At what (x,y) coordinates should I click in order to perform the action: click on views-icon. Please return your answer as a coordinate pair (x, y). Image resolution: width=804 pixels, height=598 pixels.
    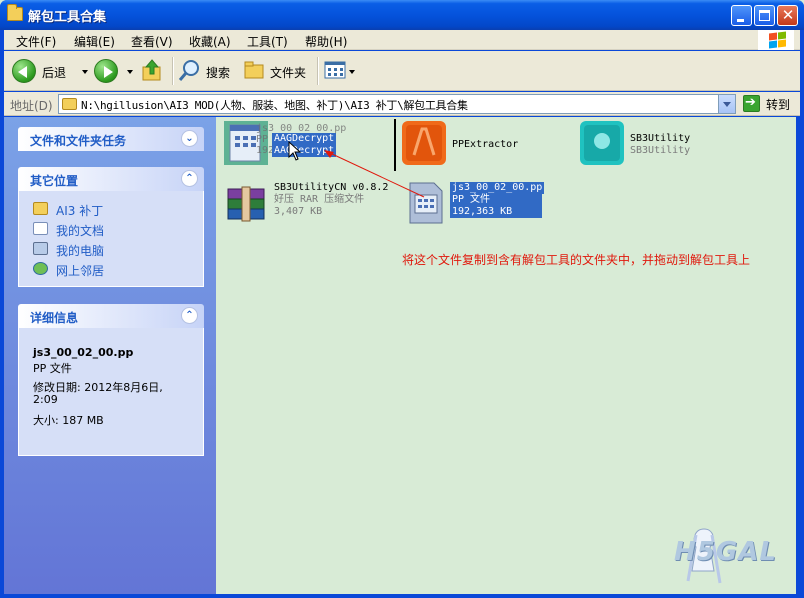
    Looking at the image, I should click on (335, 70).